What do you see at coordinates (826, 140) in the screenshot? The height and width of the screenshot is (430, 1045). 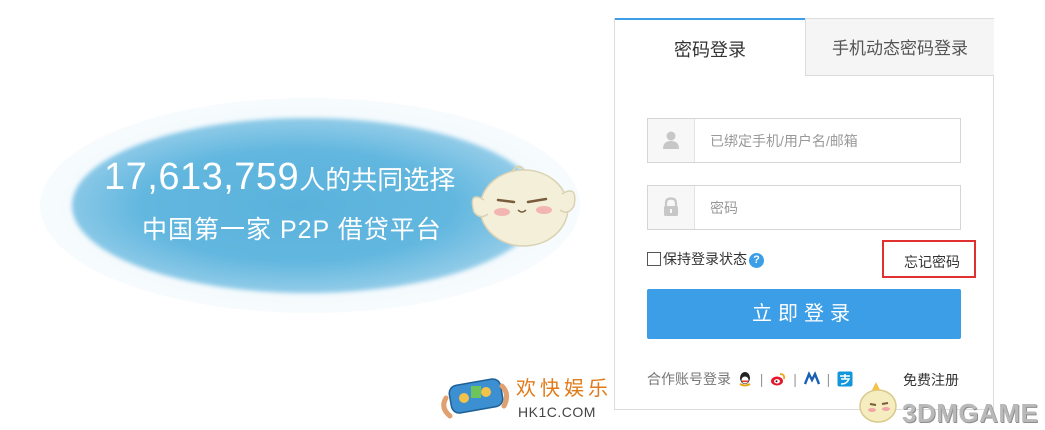 I see `username-input` at bounding box center [826, 140].